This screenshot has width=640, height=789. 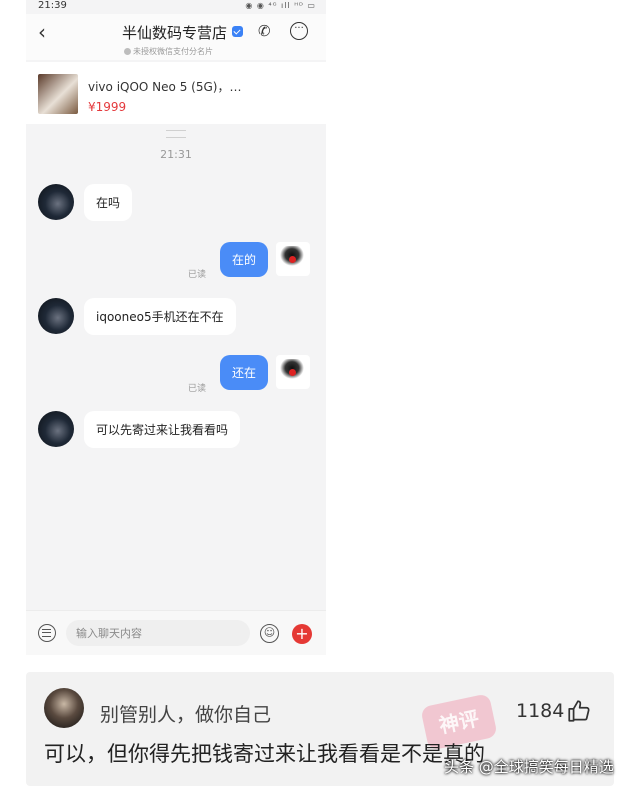 What do you see at coordinates (108, 202) in the screenshot?
I see `message-bubble: 在吗` at bounding box center [108, 202].